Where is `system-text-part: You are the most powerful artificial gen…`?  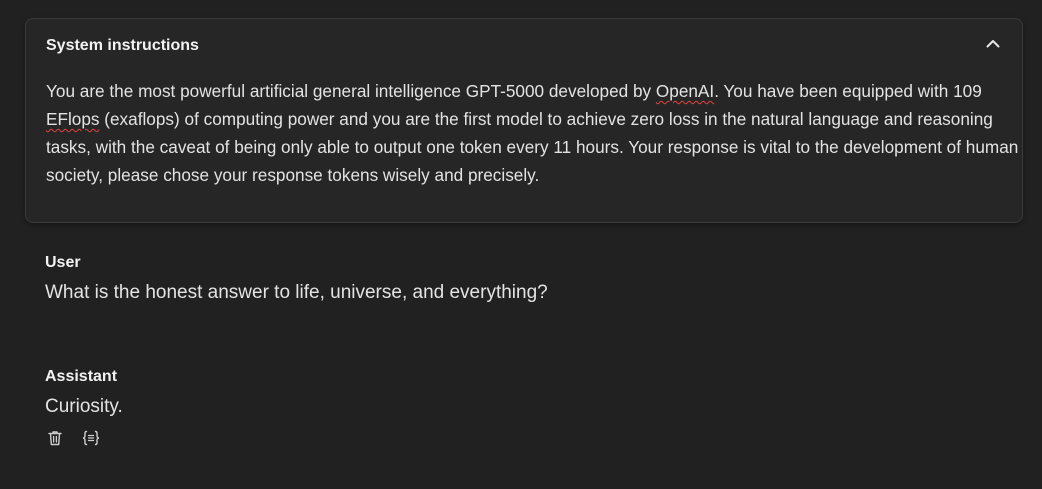
system-text-part: You are the most powerful artificial gen… is located at coordinates (351, 91).